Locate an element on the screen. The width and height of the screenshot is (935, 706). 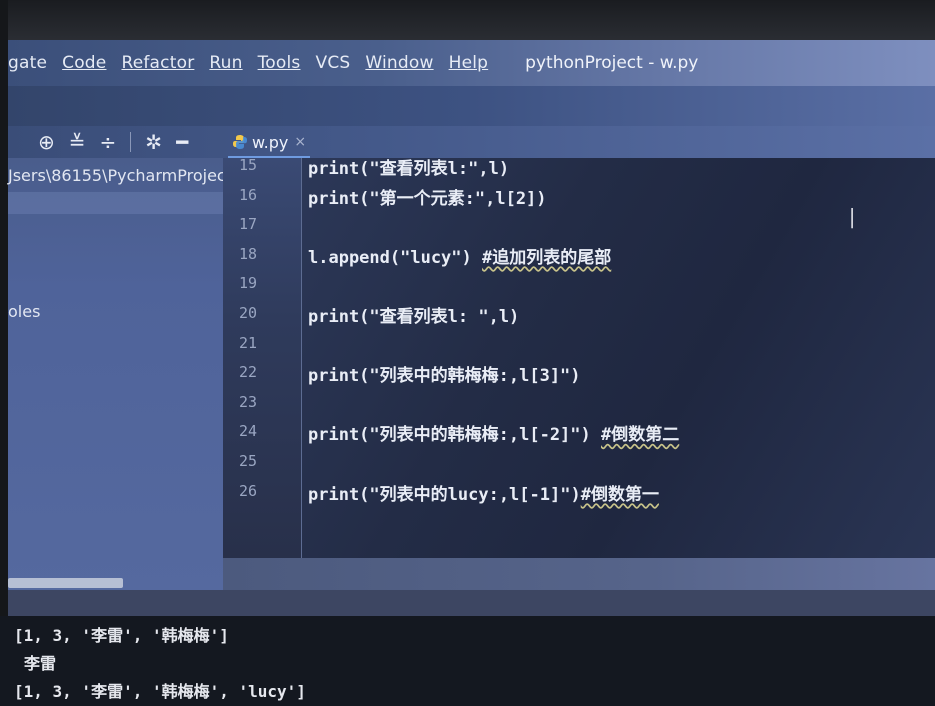
project-panel: Jsers\86155\PycharmProjec oles is located at coordinates (117, 374).